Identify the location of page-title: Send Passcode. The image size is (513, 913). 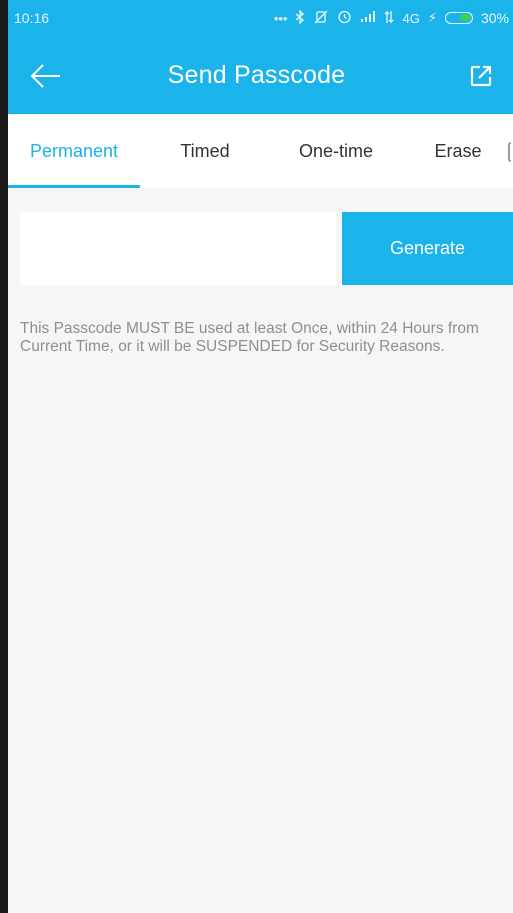
(256, 74).